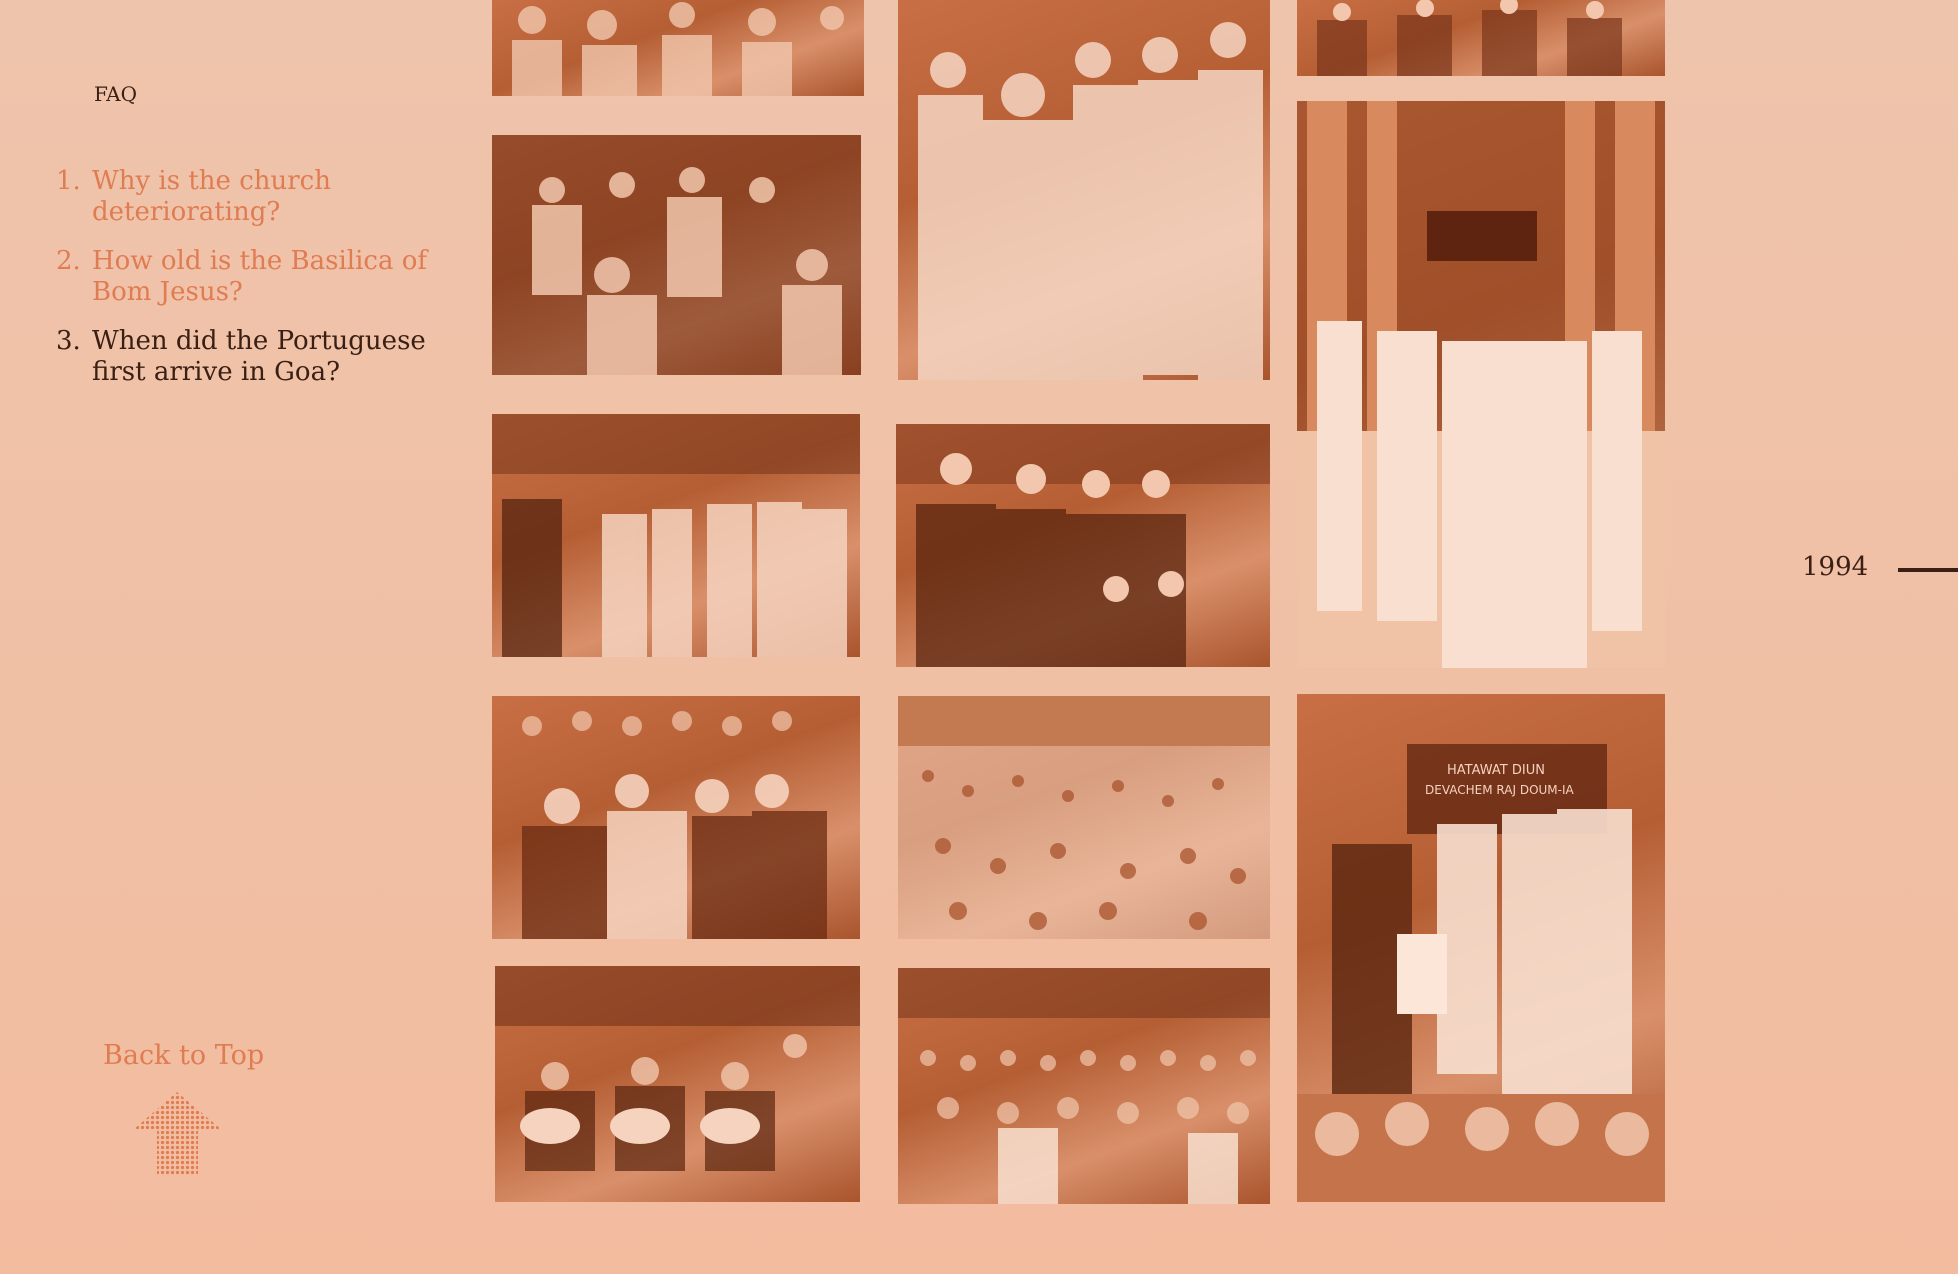  What do you see at coordinates (1496, 770) in the screenshot?
I see `banner-text-line-1: HATAWAT DIUN` at bounding box center [1496, 770].